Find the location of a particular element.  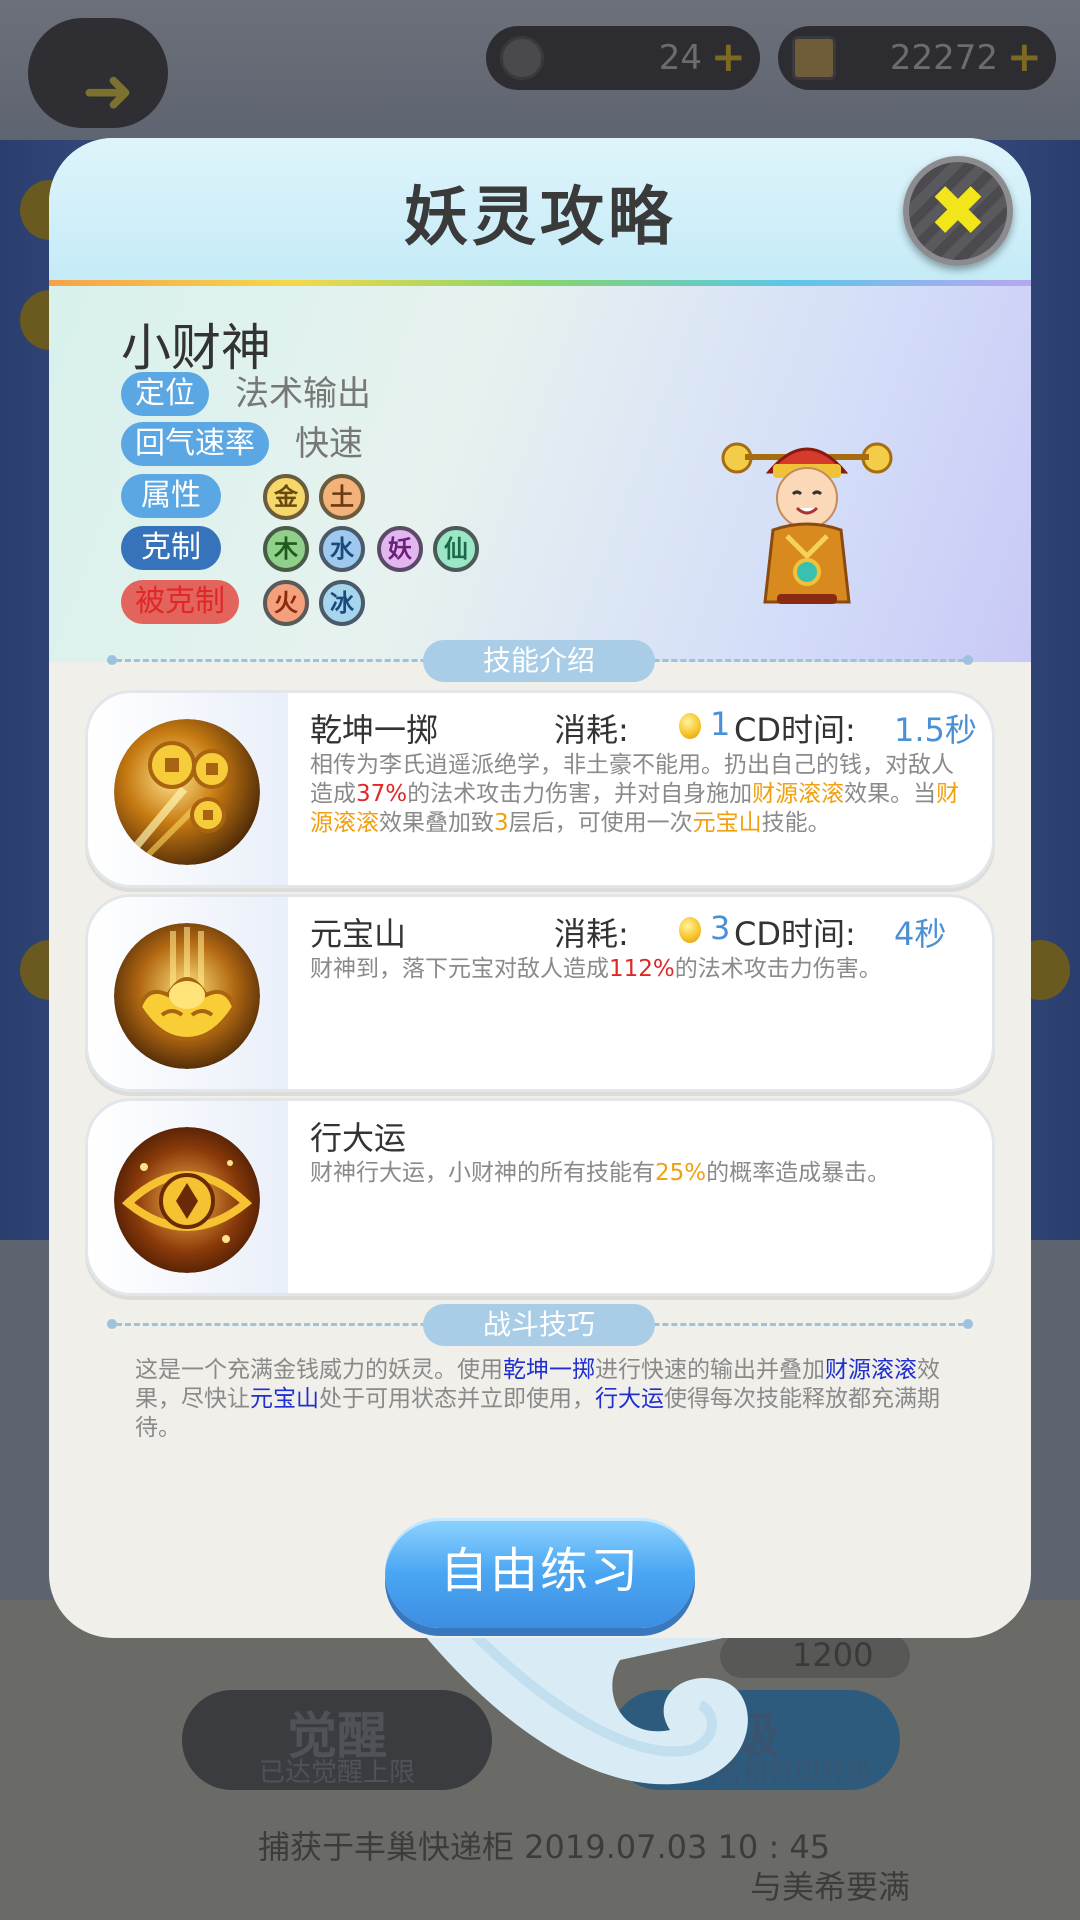

gold-ingot-icon is located at coordinates (187, 996).